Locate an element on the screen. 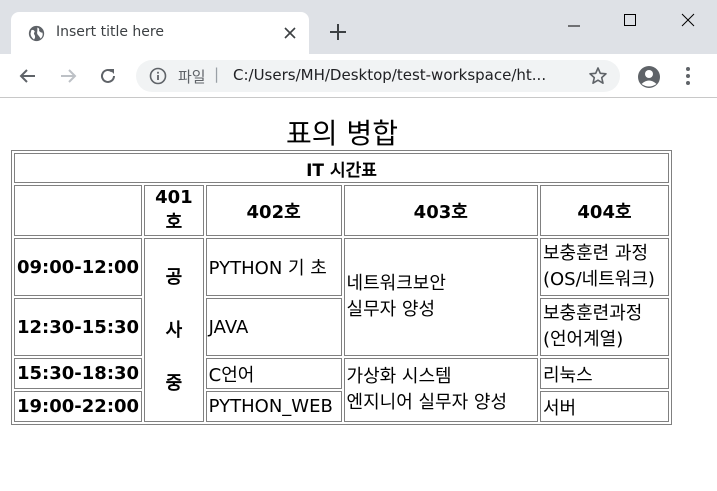 Image resolution: width=717 pixels, height=491 pixels. room401-merged-cell: 공 사 중 is located at coordinates (174, 330).